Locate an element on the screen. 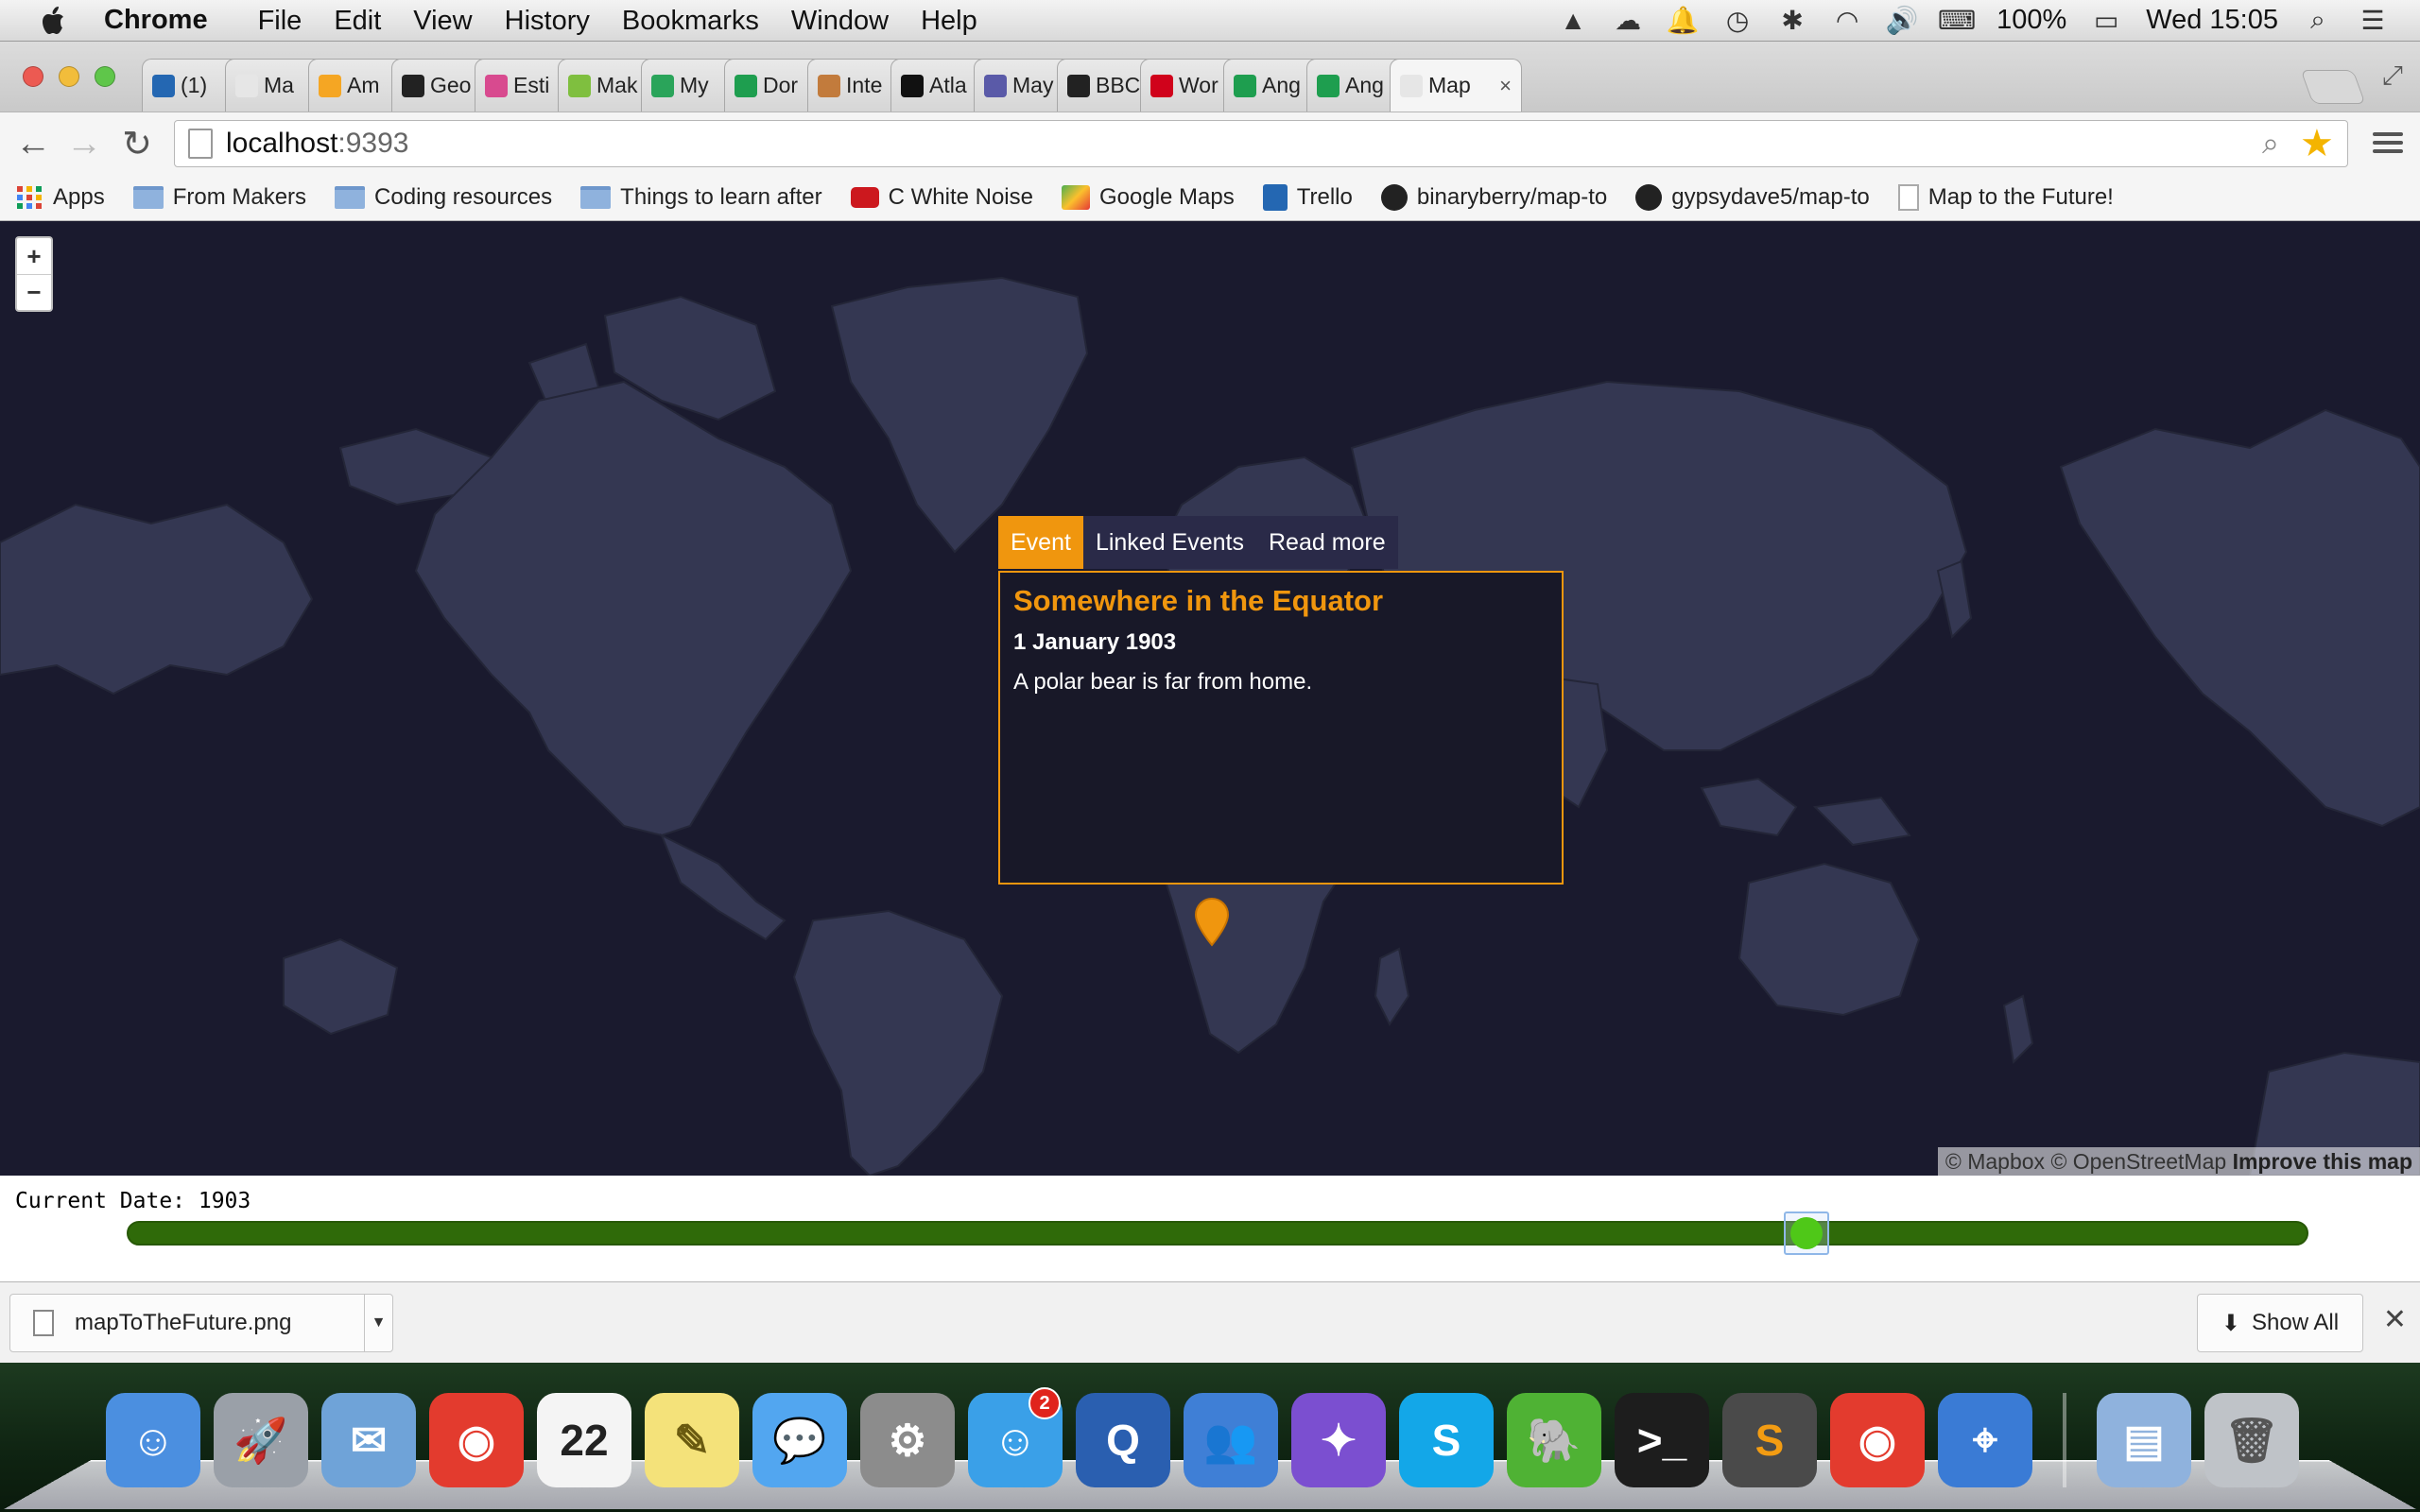 Image resolution: width=2420 pixels, height=1512 pixels. dock-separator is located at coordinates (2064, 1440).